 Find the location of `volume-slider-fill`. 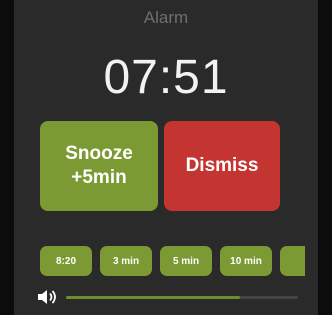

volume-slider-fill is located at coordinates (153, 297).